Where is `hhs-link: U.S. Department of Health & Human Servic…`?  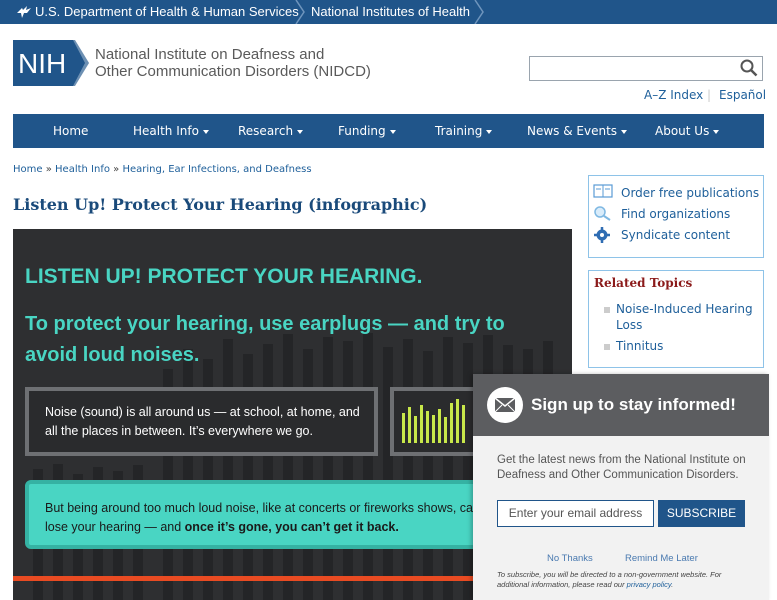
hhs-link: U.S. Department of Health & Human Servic… is located at coordinates (167, 12).